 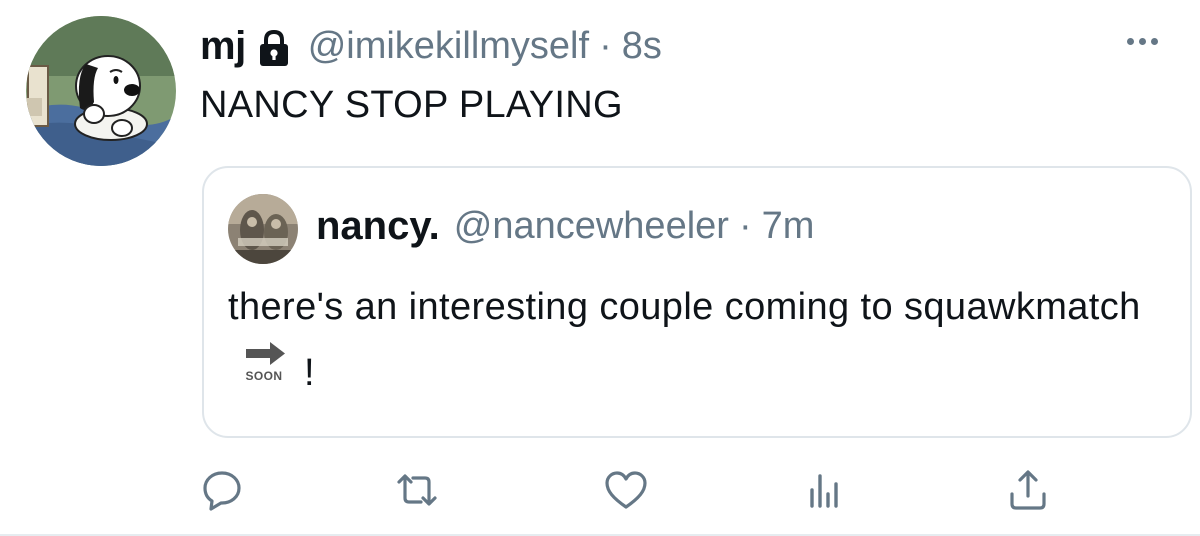 I want to click on tweet-timestamp: 8s, so click(x=642, y=46).